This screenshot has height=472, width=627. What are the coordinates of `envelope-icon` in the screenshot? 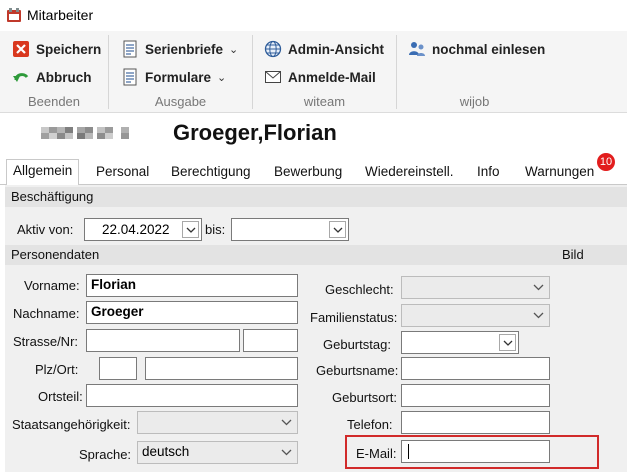 It's located at (273, 77).